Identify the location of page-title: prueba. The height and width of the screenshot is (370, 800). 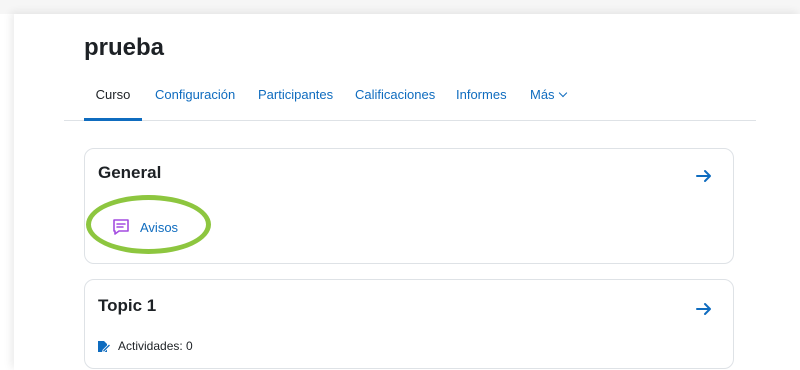
(124, 47).